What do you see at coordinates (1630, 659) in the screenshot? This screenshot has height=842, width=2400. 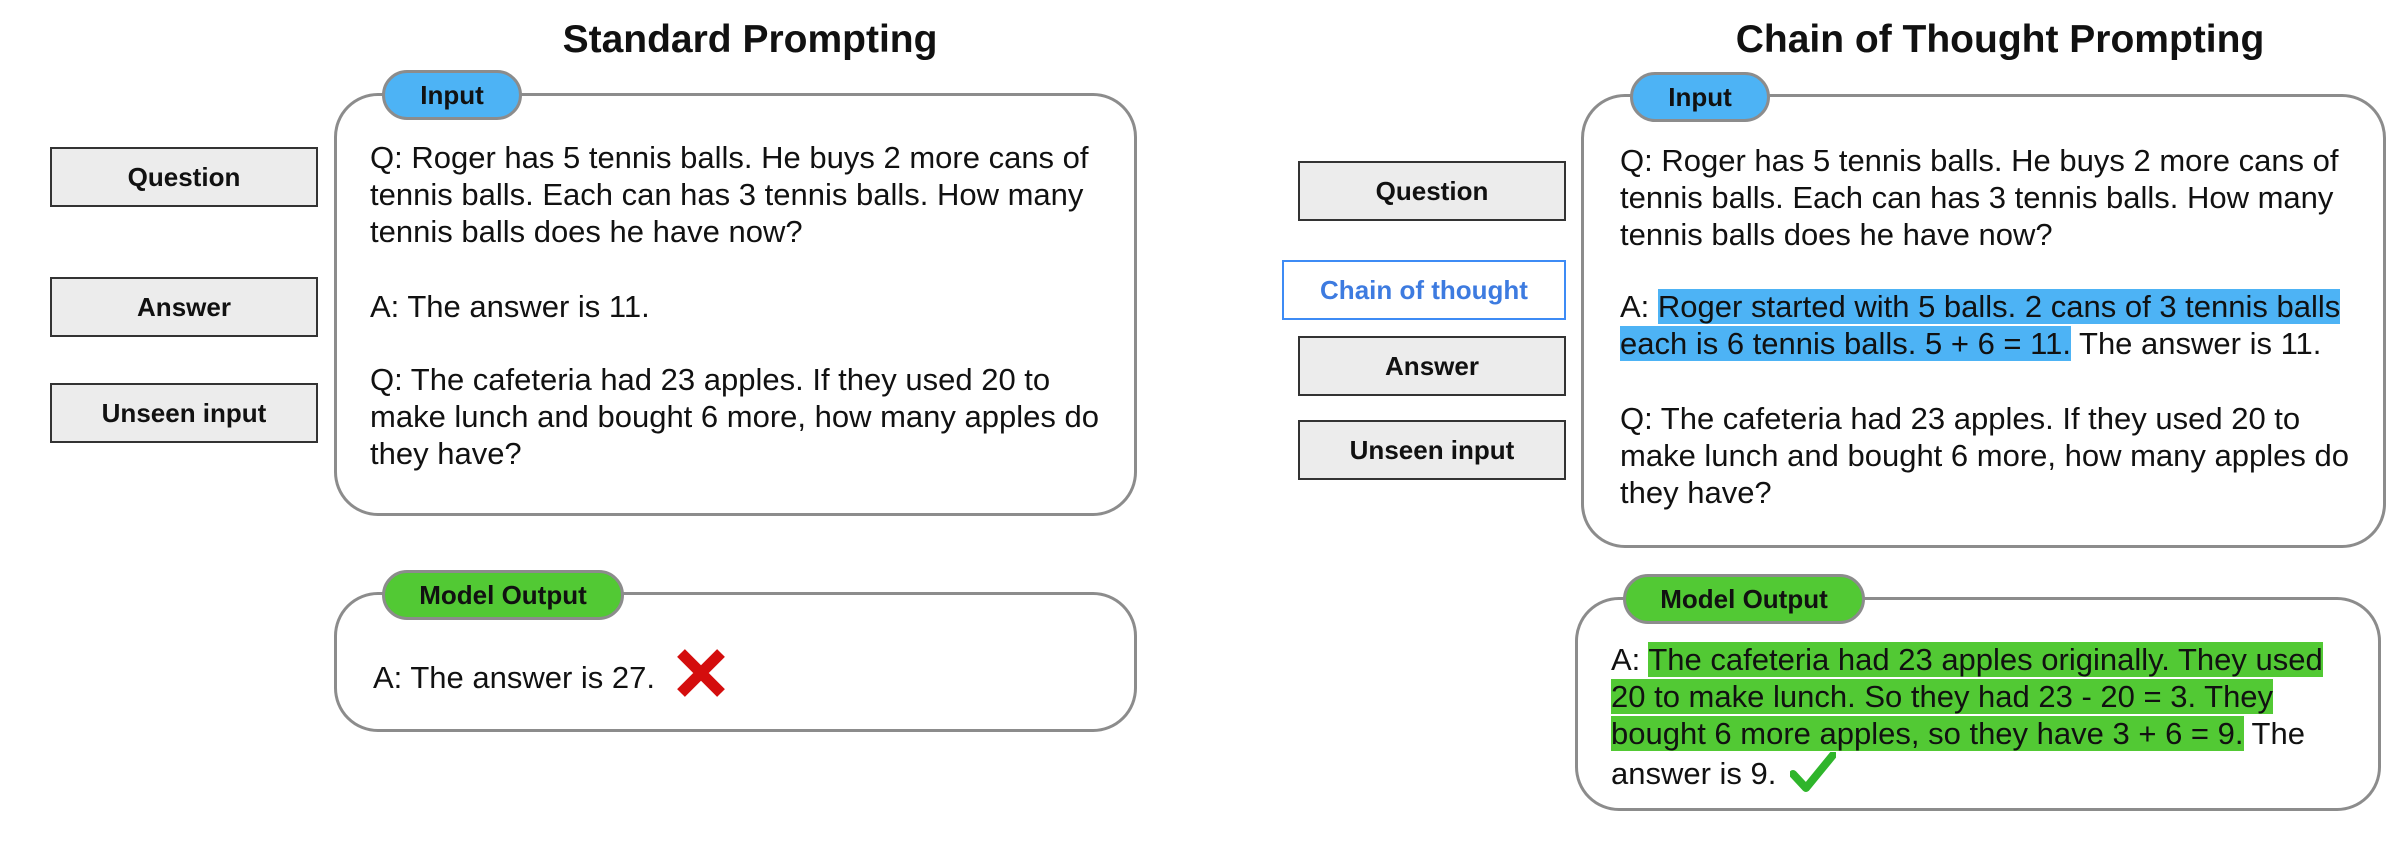 I see `cot-output-prefix: A:` at bounding box center [1630, 659].